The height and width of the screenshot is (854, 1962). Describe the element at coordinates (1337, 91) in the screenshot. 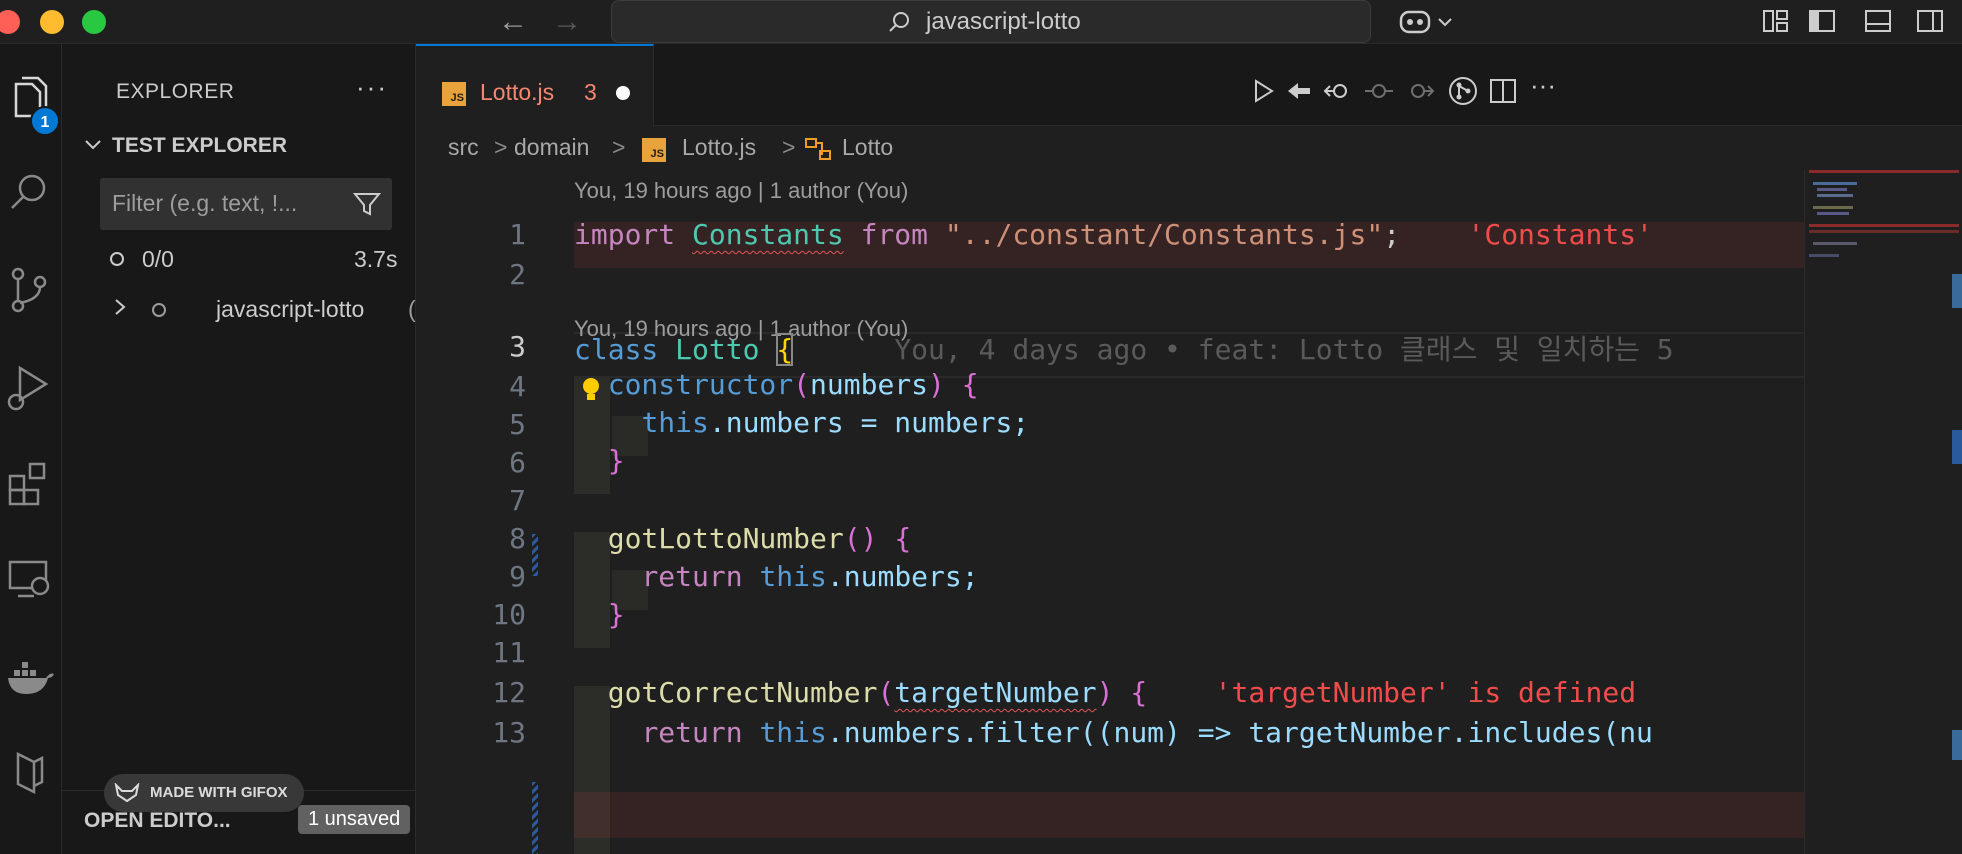

I see `previous-change-icon` at that location.